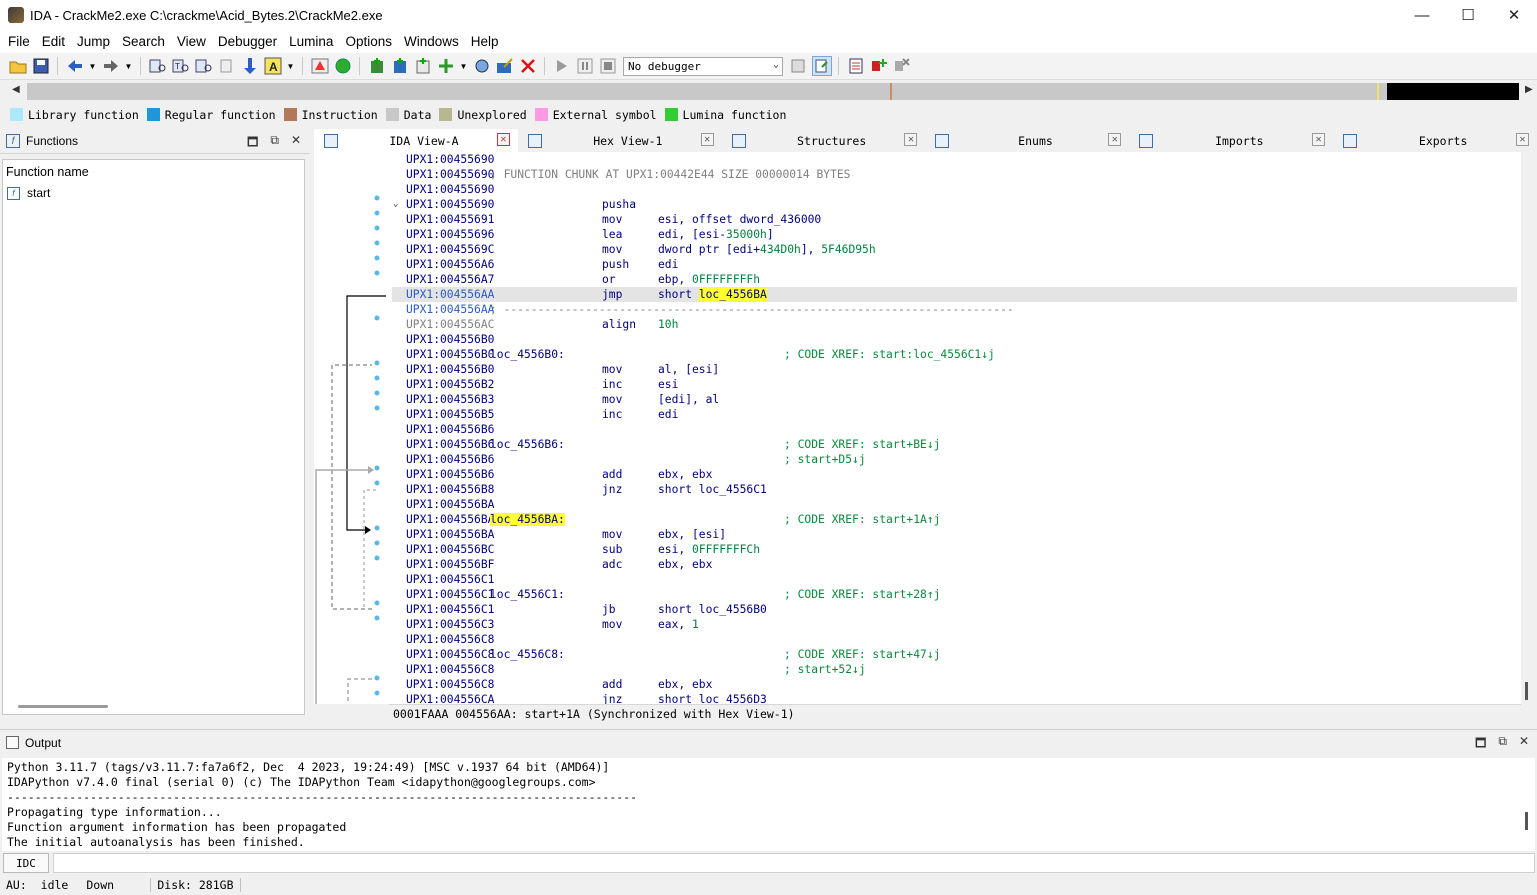 This screenshot has width=1537, height=895. Describe the element at coordinates (19, 41) in the screenshot. I see `menu-file: File` at that location.